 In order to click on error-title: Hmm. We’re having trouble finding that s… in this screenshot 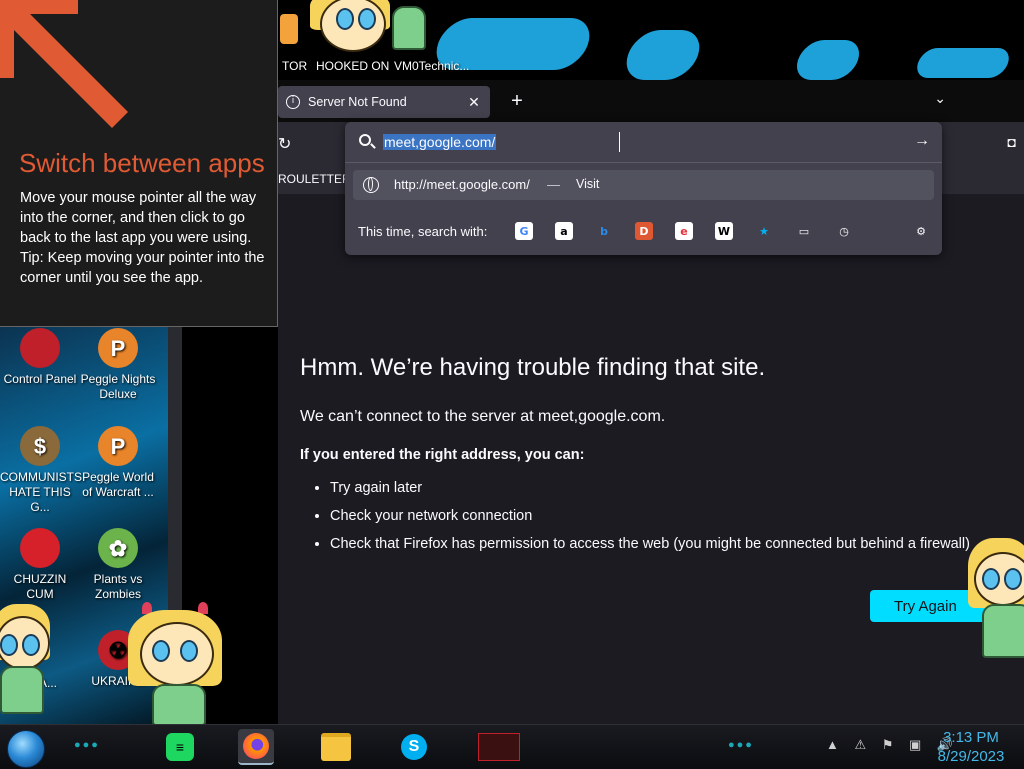, I will do `click(533, 367)`.